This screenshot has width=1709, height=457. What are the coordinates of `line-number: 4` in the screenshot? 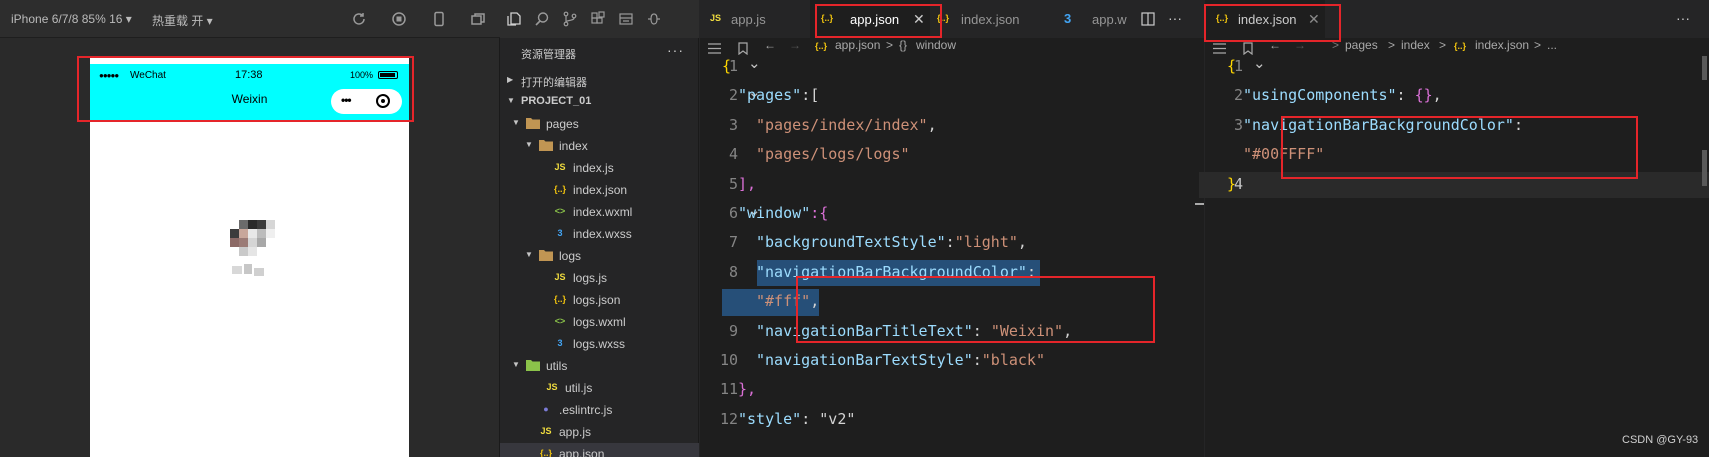 It's located at (1238, 183).